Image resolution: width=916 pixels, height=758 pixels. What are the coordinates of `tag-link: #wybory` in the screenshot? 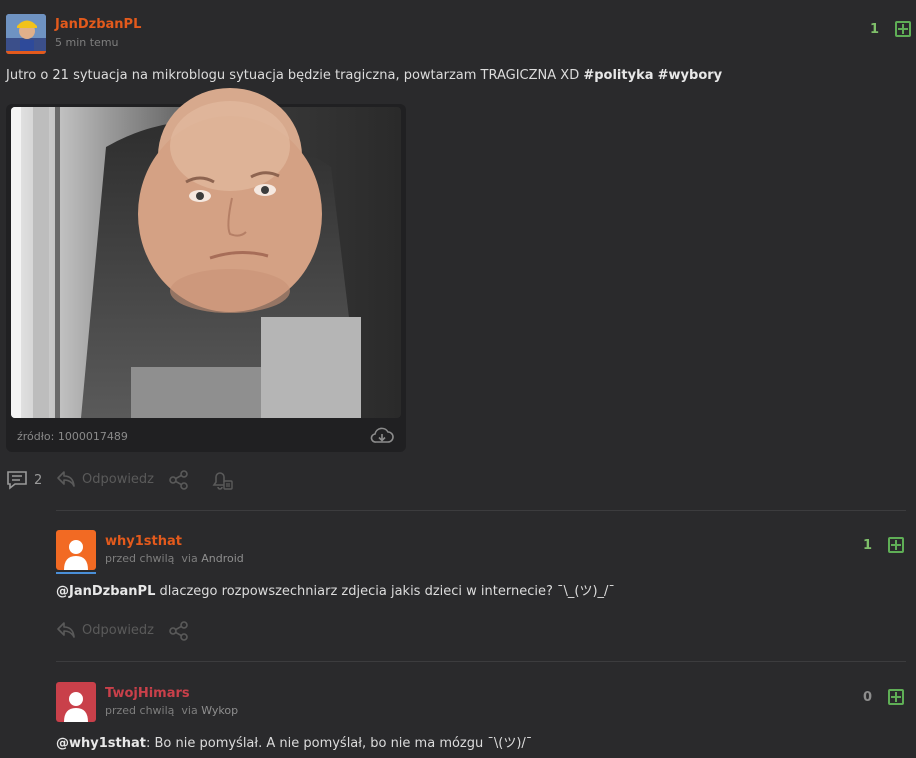 It's located at (690, 75).